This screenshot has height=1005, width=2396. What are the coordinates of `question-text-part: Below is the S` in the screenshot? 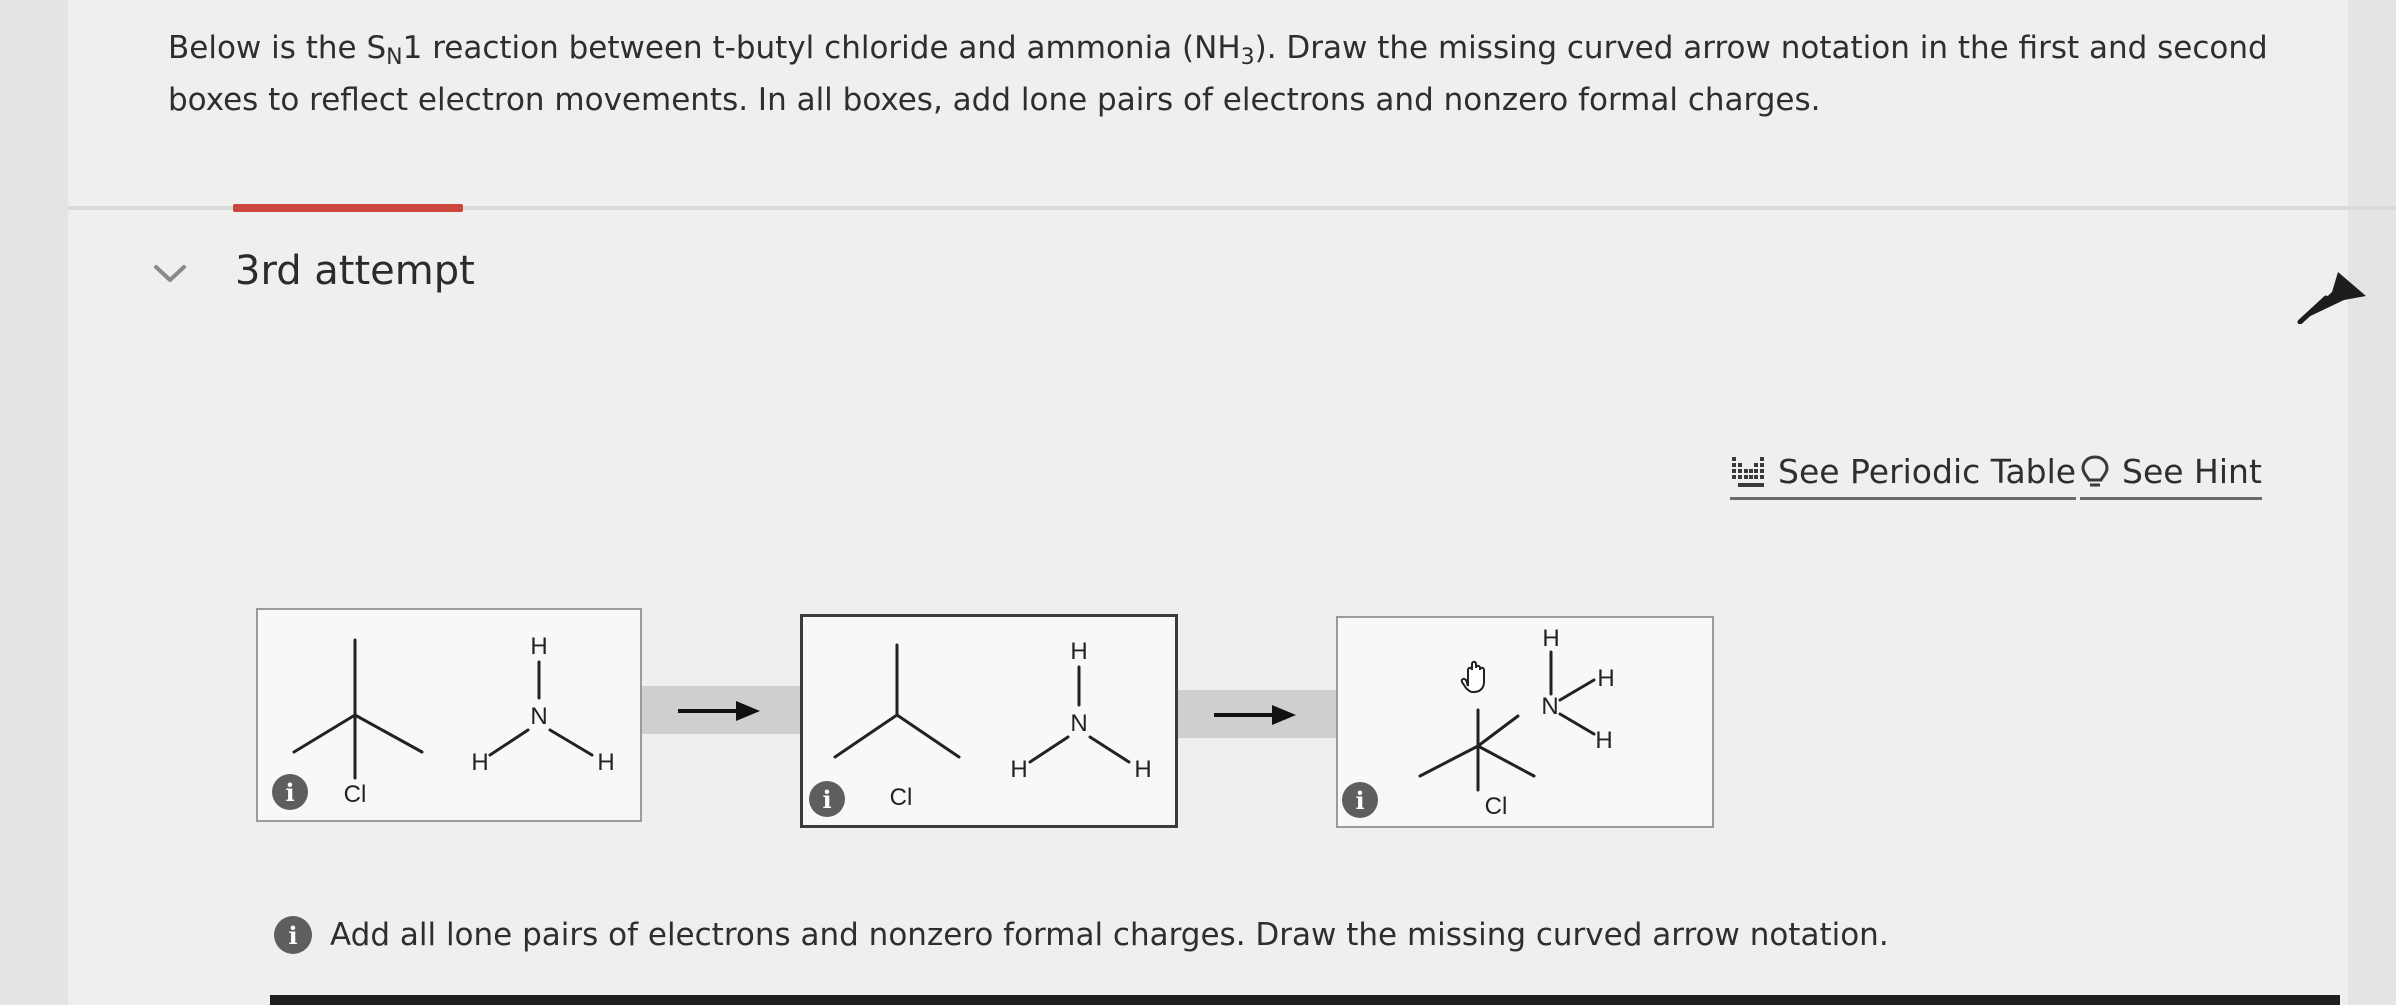 It's located at (277, 48).